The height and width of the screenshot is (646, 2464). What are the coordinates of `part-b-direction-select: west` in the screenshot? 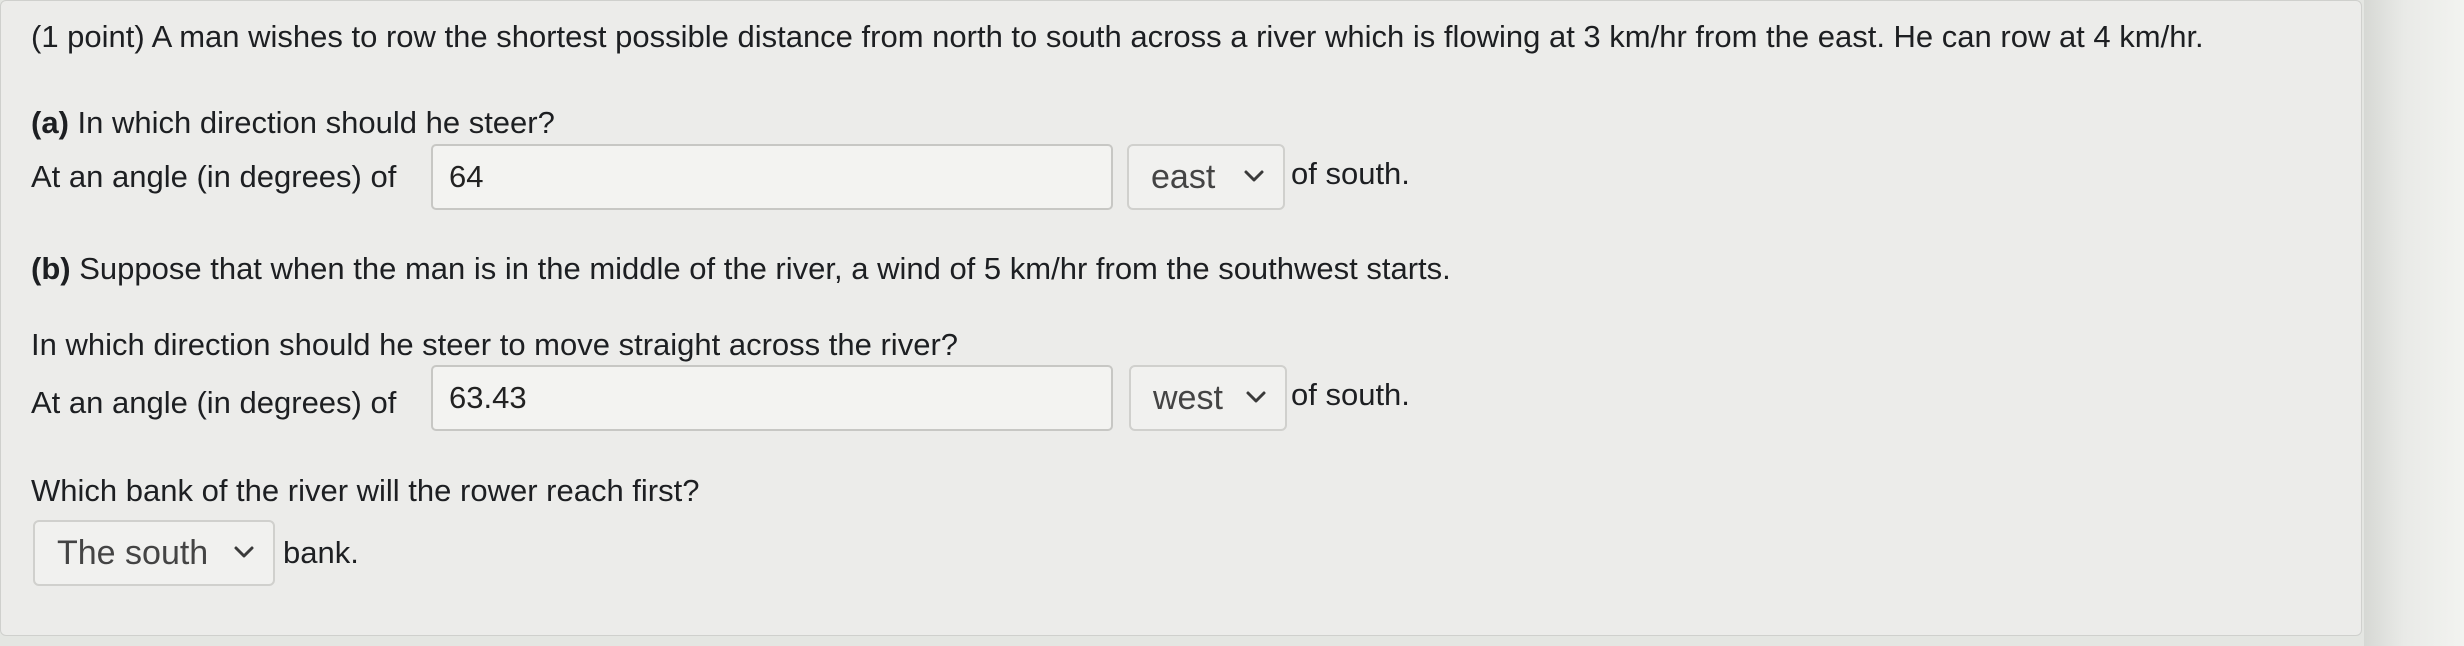 It's located at (1208, 398).